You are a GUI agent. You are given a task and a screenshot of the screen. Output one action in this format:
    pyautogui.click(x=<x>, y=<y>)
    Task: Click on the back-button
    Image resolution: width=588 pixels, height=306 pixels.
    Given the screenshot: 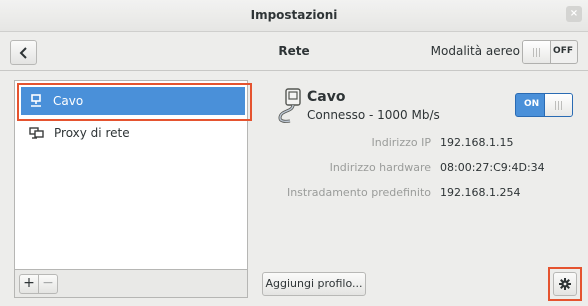 What is the action you would take?
    pyautogui.click(x=23, y=52)
    